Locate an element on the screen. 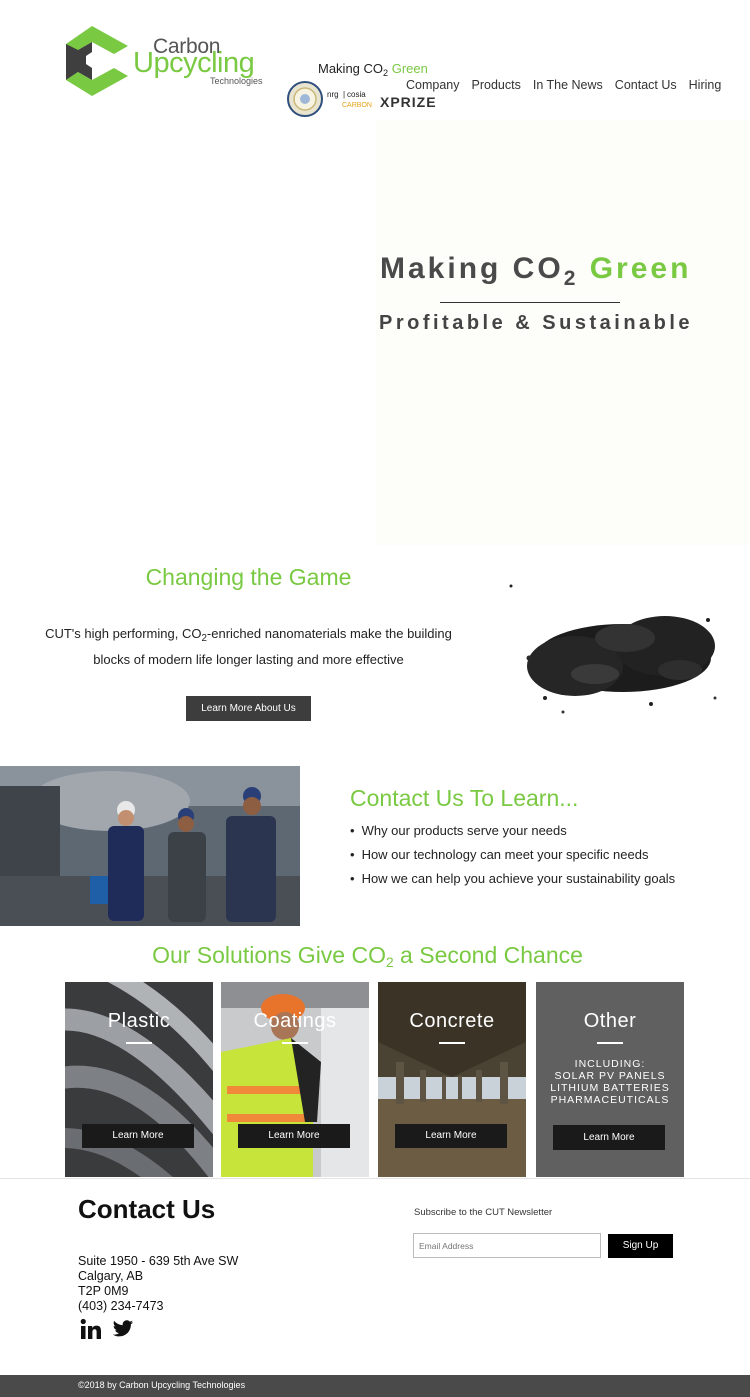 The height and width of the screenshot is (1397, 750). badge-cosia-text: cosia is located at coordinates (356, 94).